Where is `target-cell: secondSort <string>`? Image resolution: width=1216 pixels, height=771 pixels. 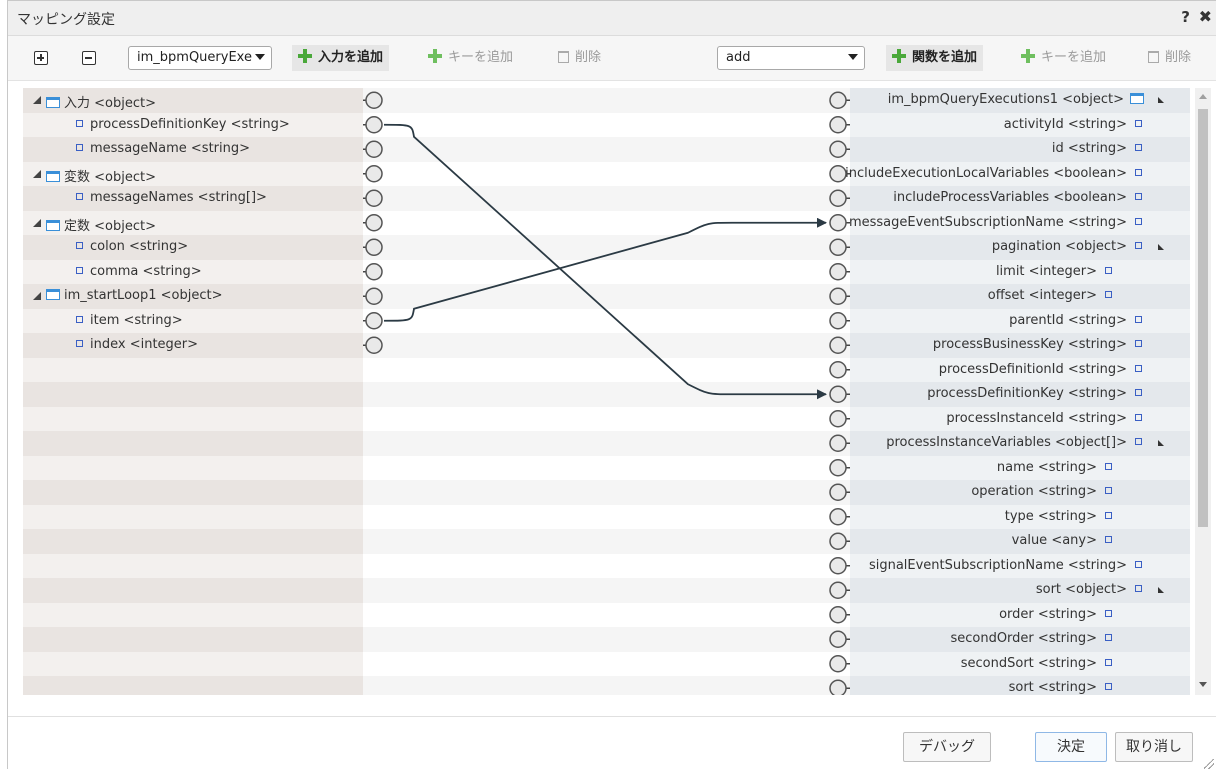 target-cell: secondSort <string> is located at coordinates (1020, 663).